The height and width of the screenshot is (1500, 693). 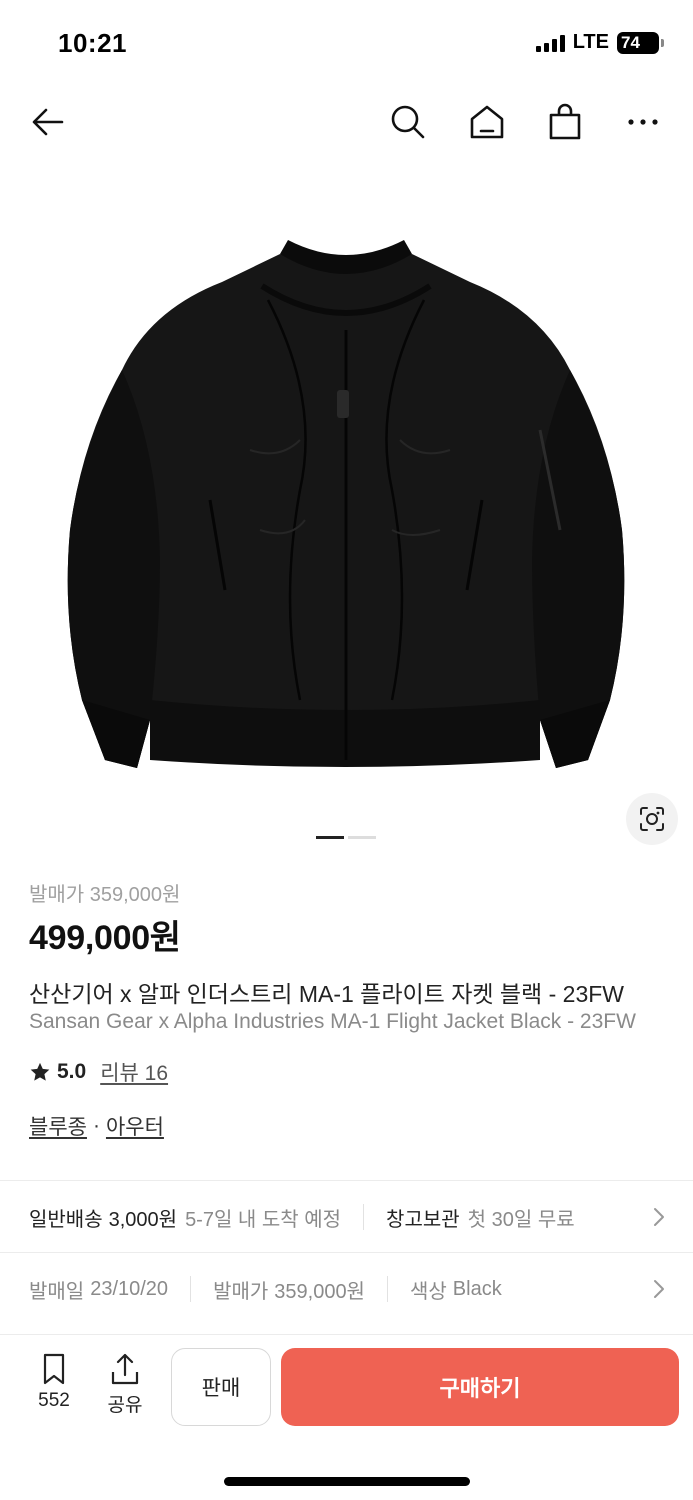 What do you see at coordinates (346, 45) in the screenshot?
I see `status-bar: 10:21 LTE 74` at bounding box center [346, 45].